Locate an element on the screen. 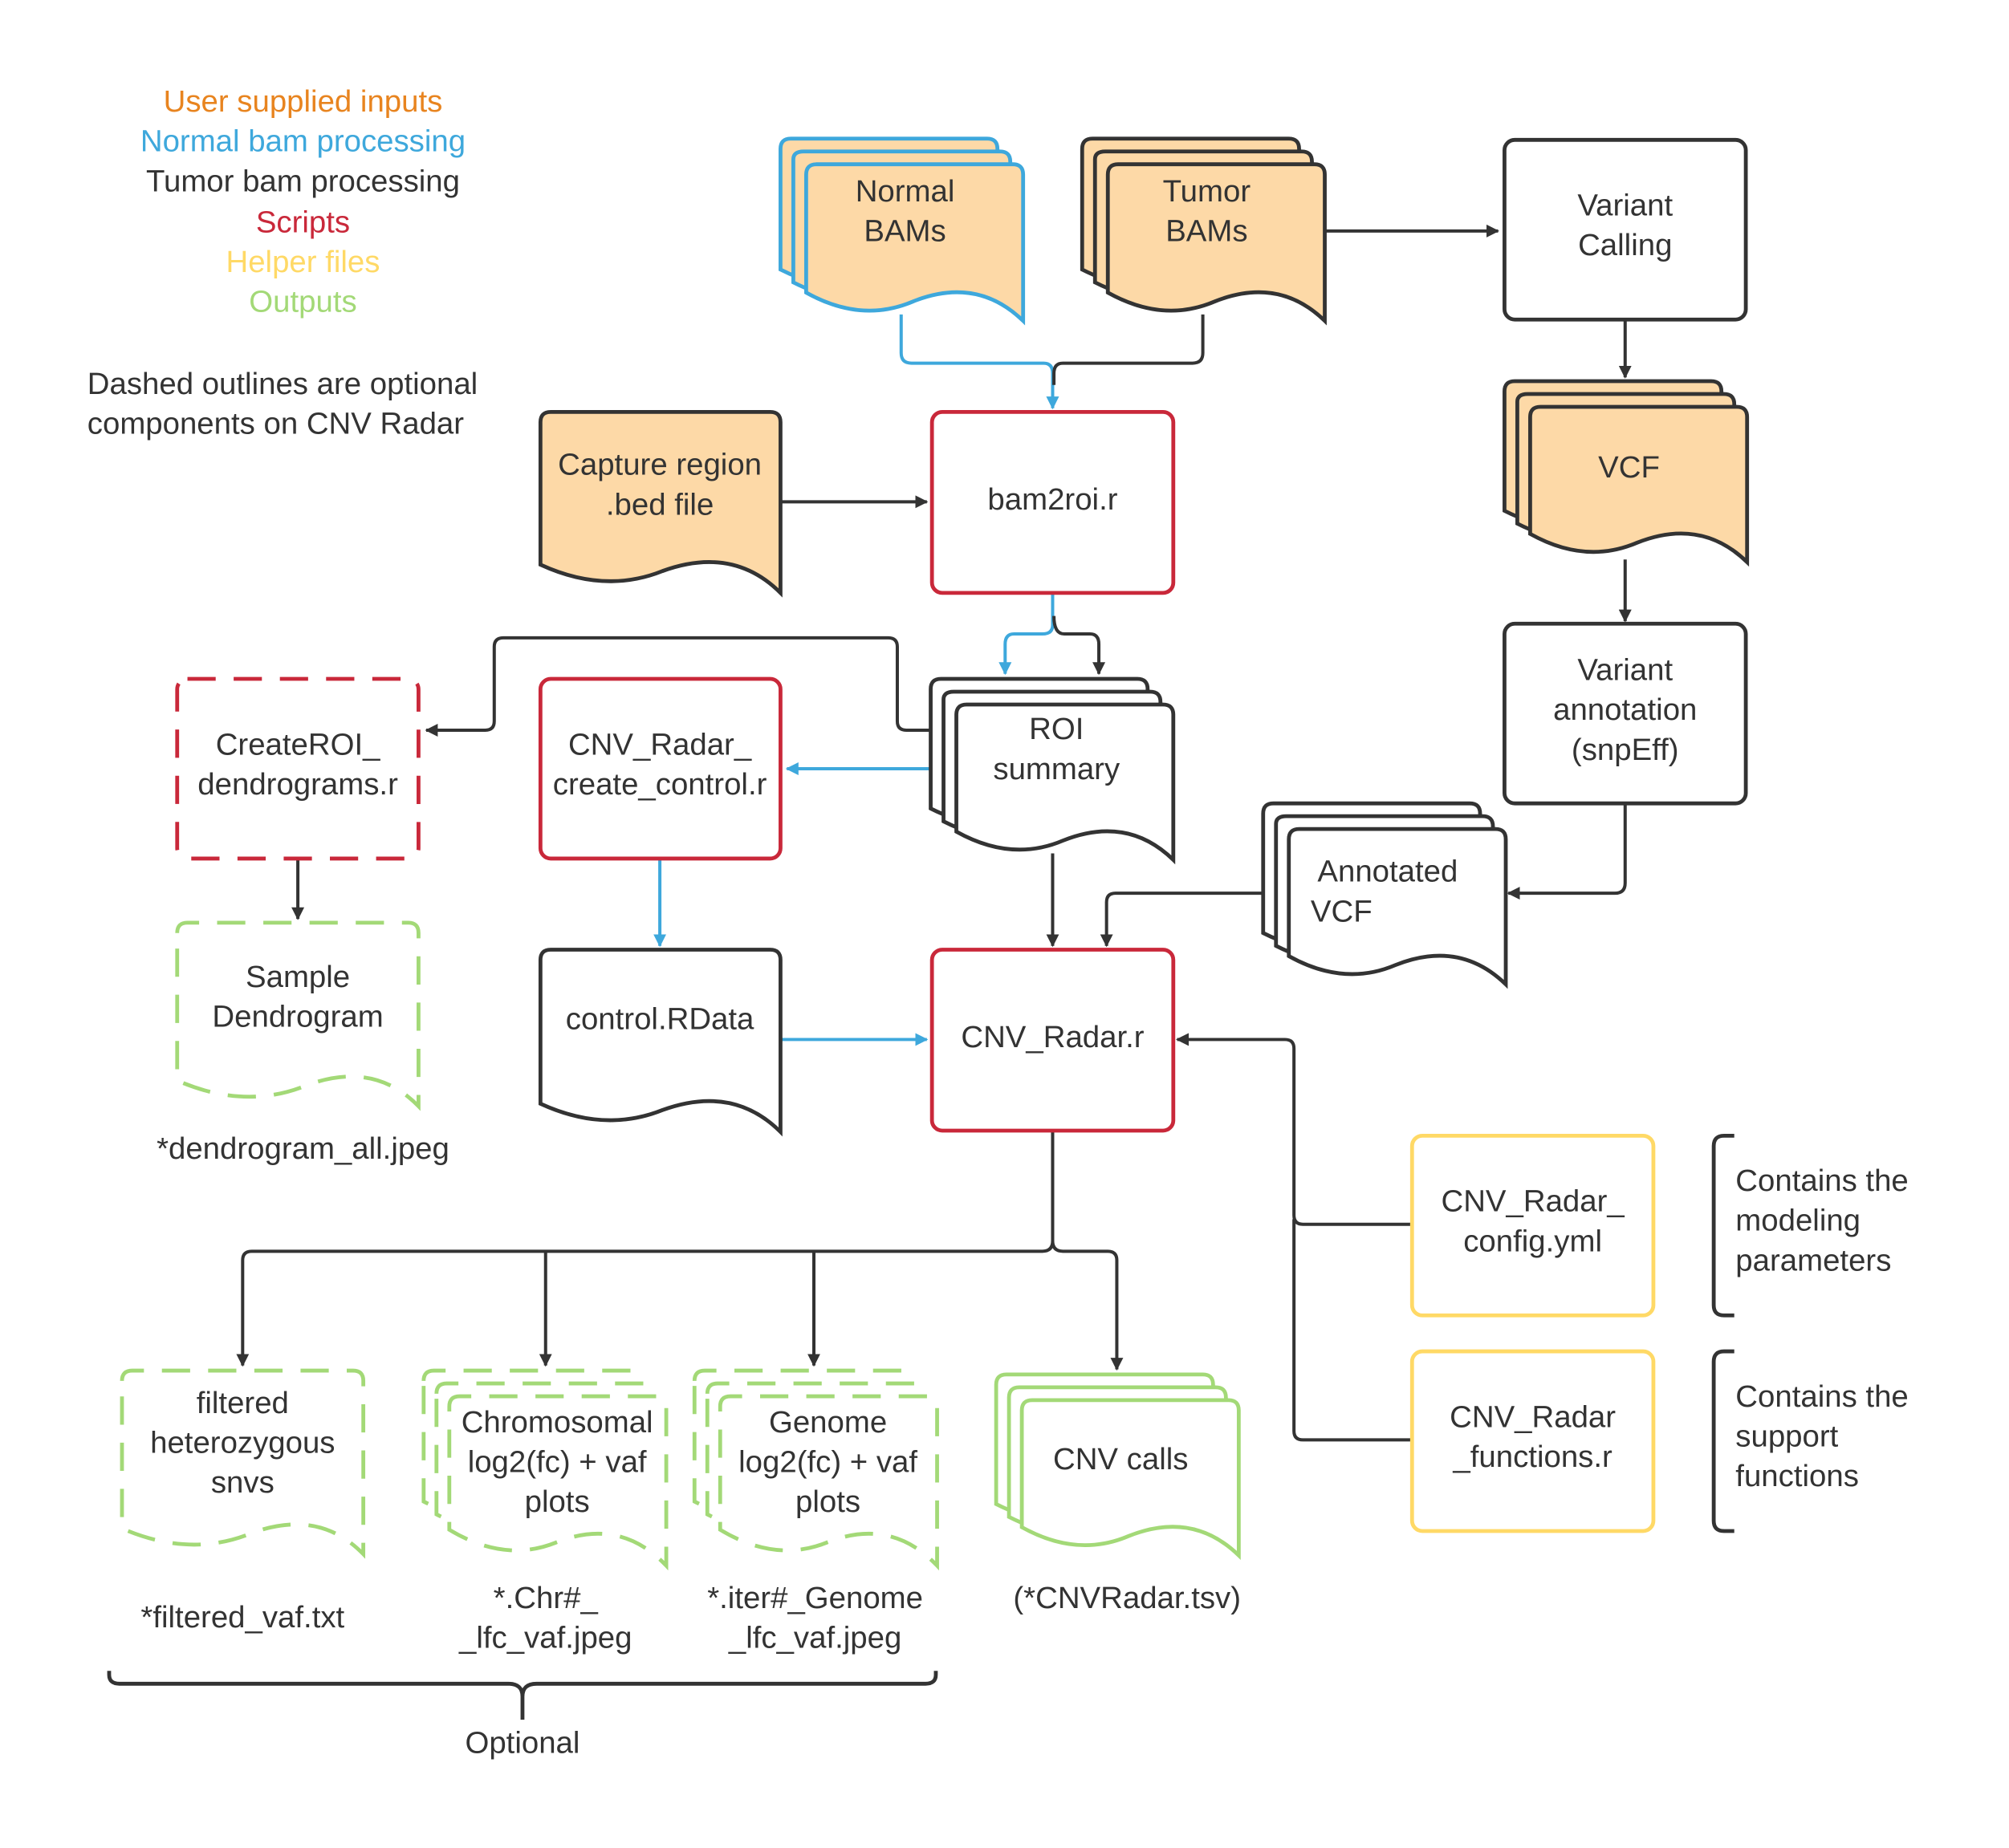  filtered-snvs-label-3: snvs is located at coordinates (243, 1482).